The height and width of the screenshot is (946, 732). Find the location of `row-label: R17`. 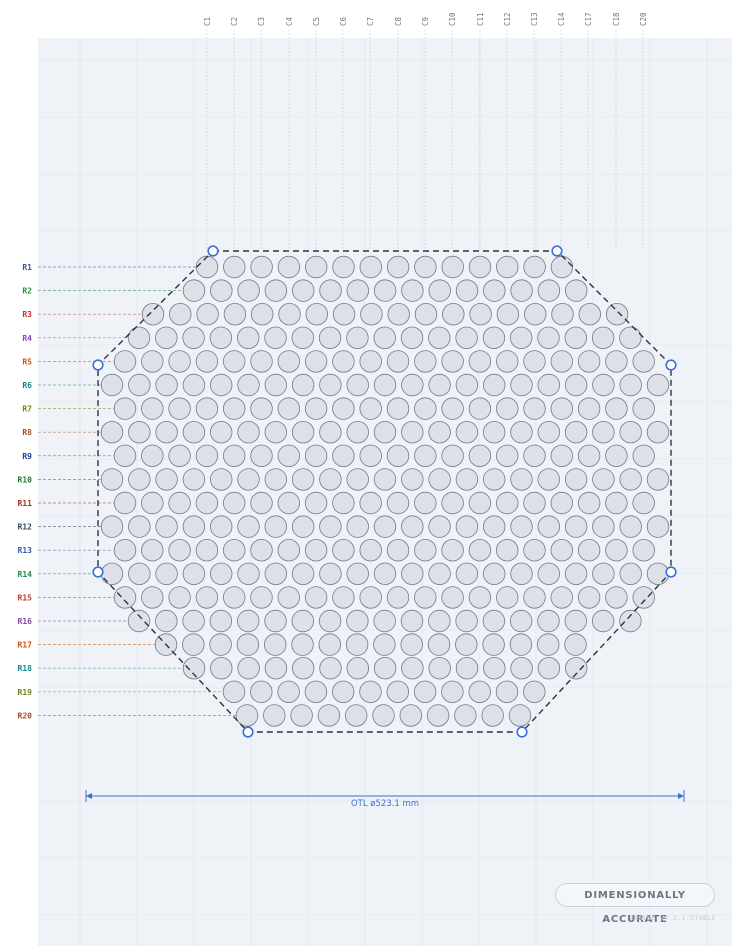

row-label: R17 is located at coordinates (25, 645).